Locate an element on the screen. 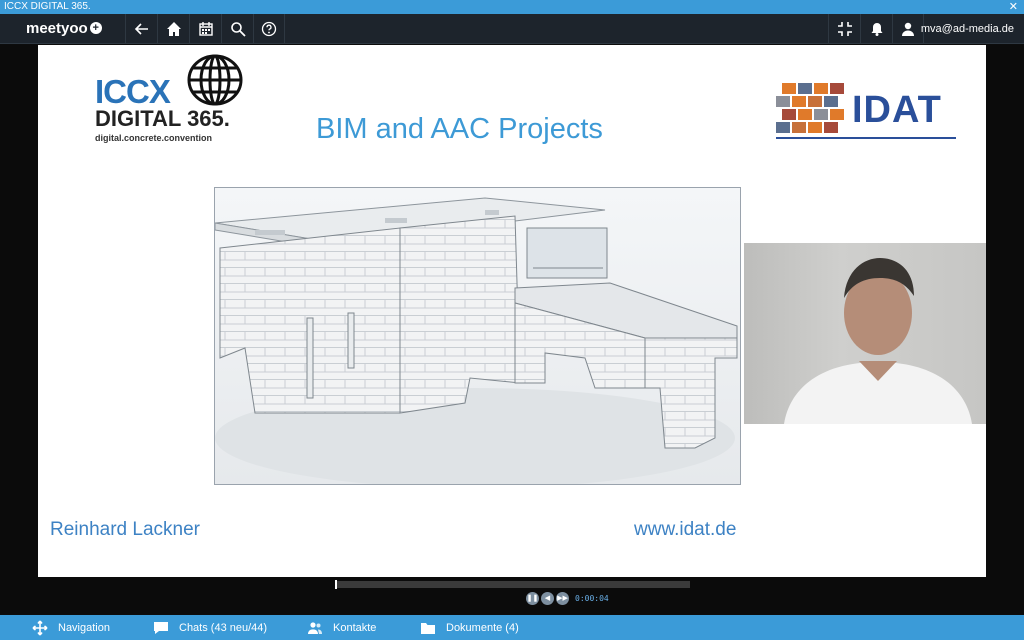 The image size is (1024, 640). user-icon is located at coordinates (908, 29).